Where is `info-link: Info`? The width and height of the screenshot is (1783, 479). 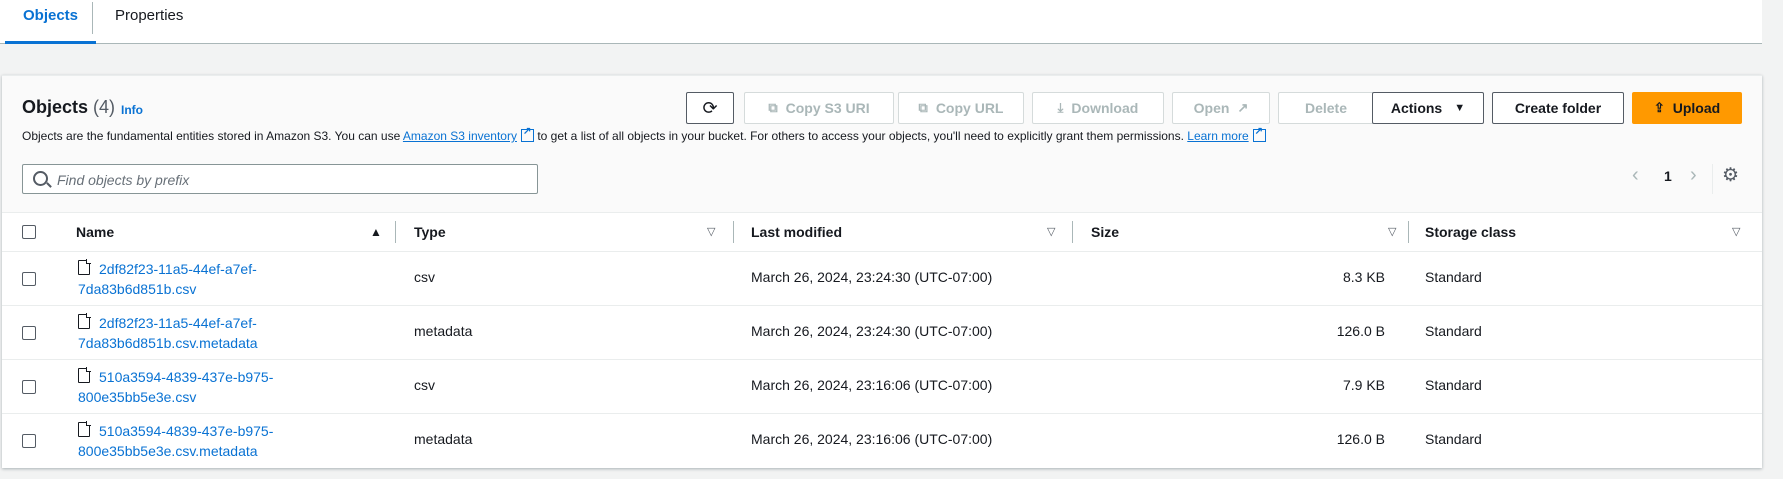 info-link: Info is located at coordinates (132, 110).